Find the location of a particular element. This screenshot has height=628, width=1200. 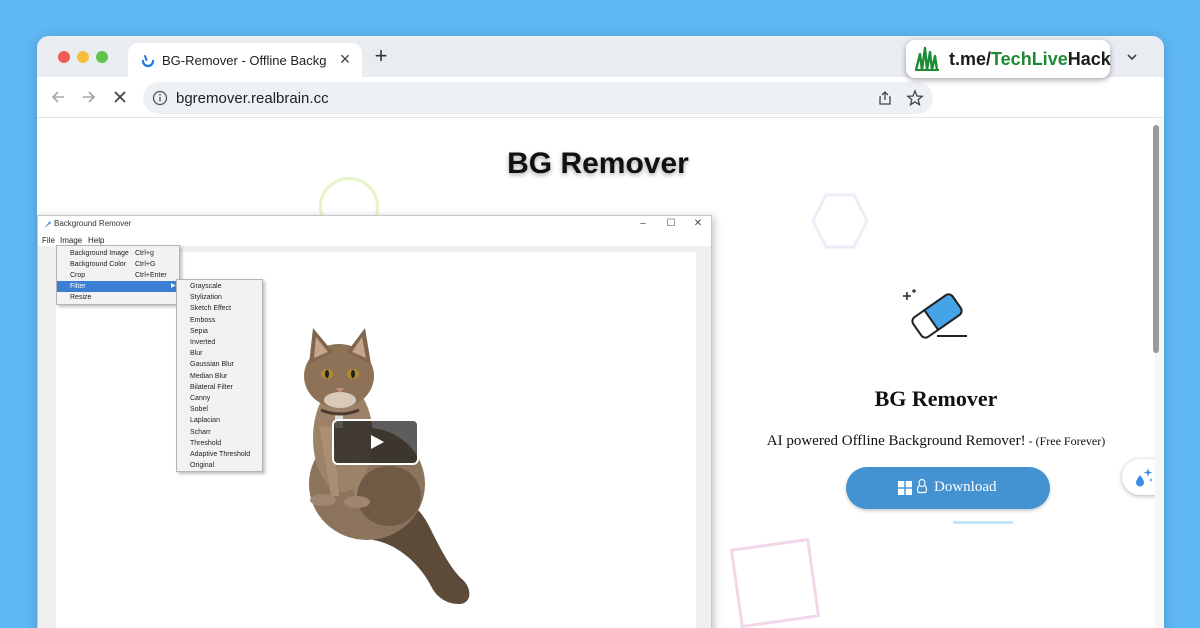

chevron-down-icon is located at coordinates (1132, 57).